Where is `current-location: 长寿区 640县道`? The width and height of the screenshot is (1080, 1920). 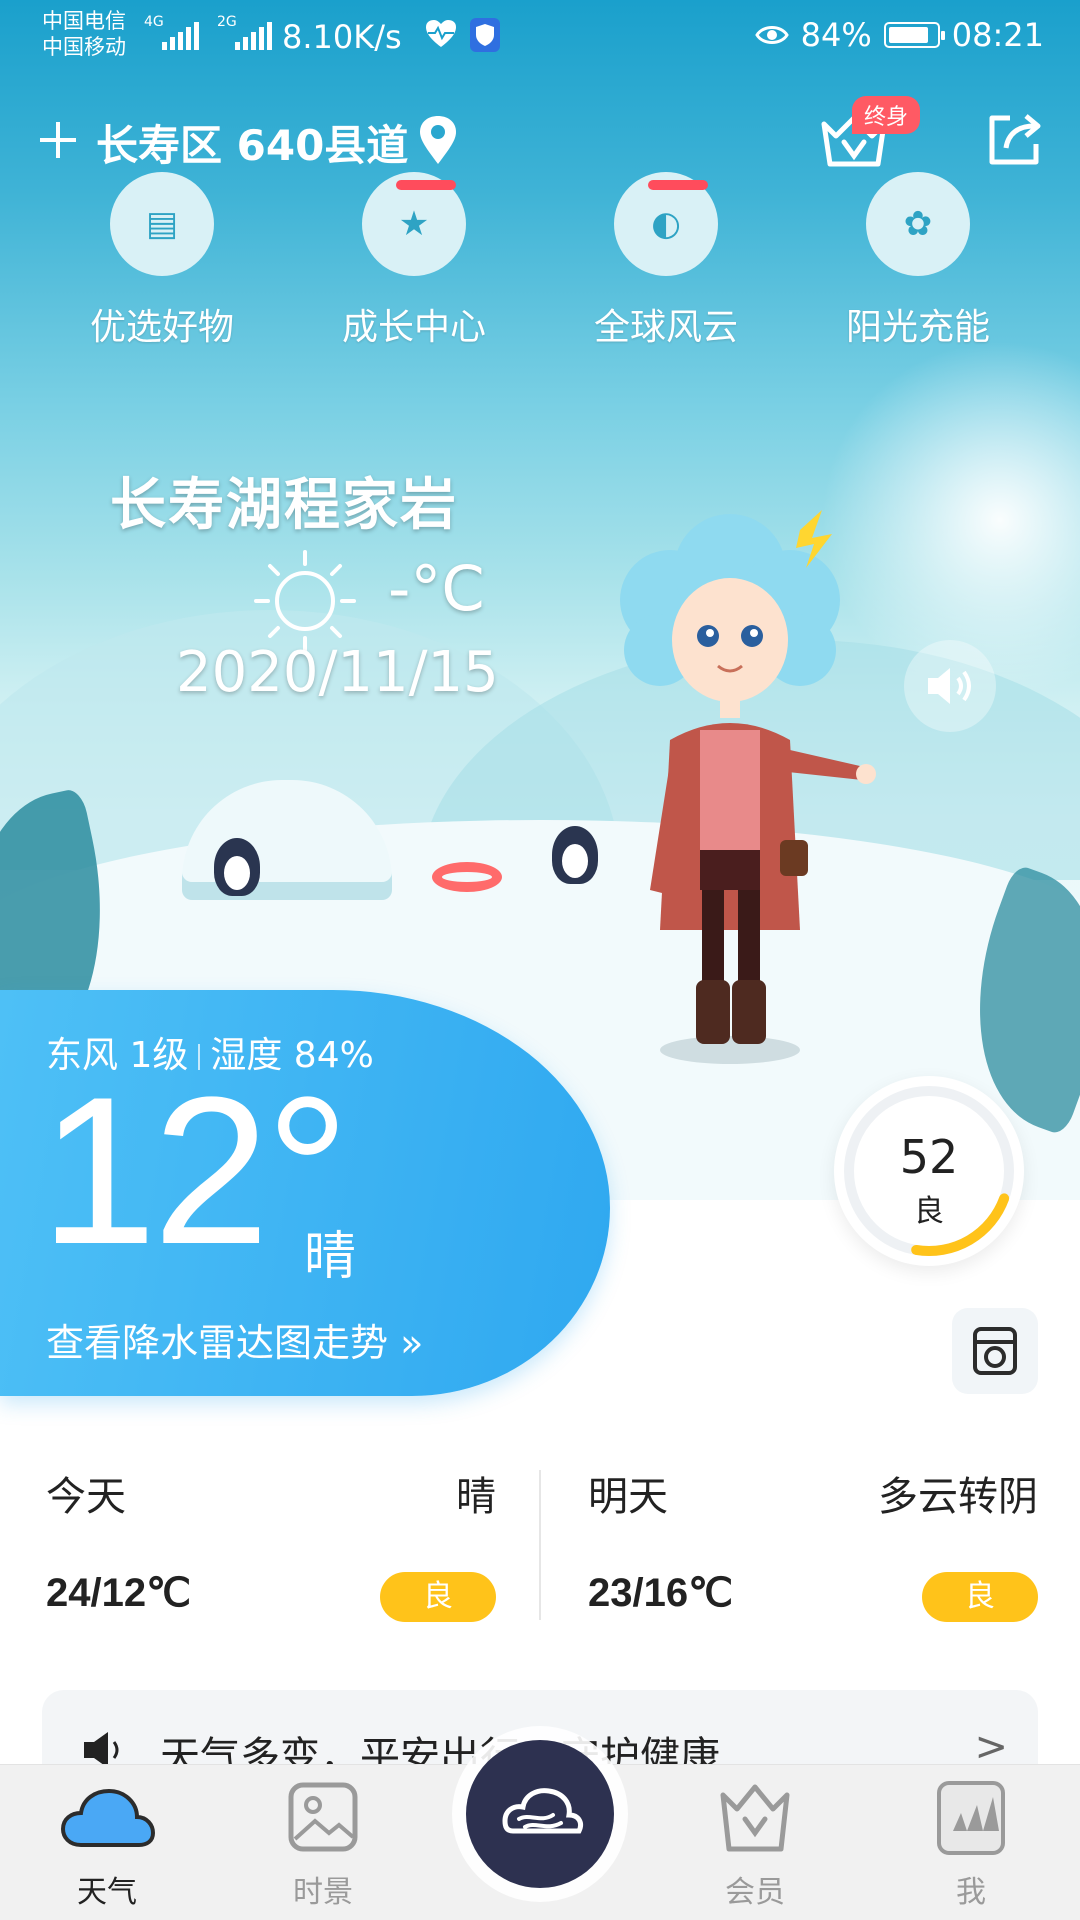
current-location: 长寿区 640县道 is located at coordinates (252, 142).